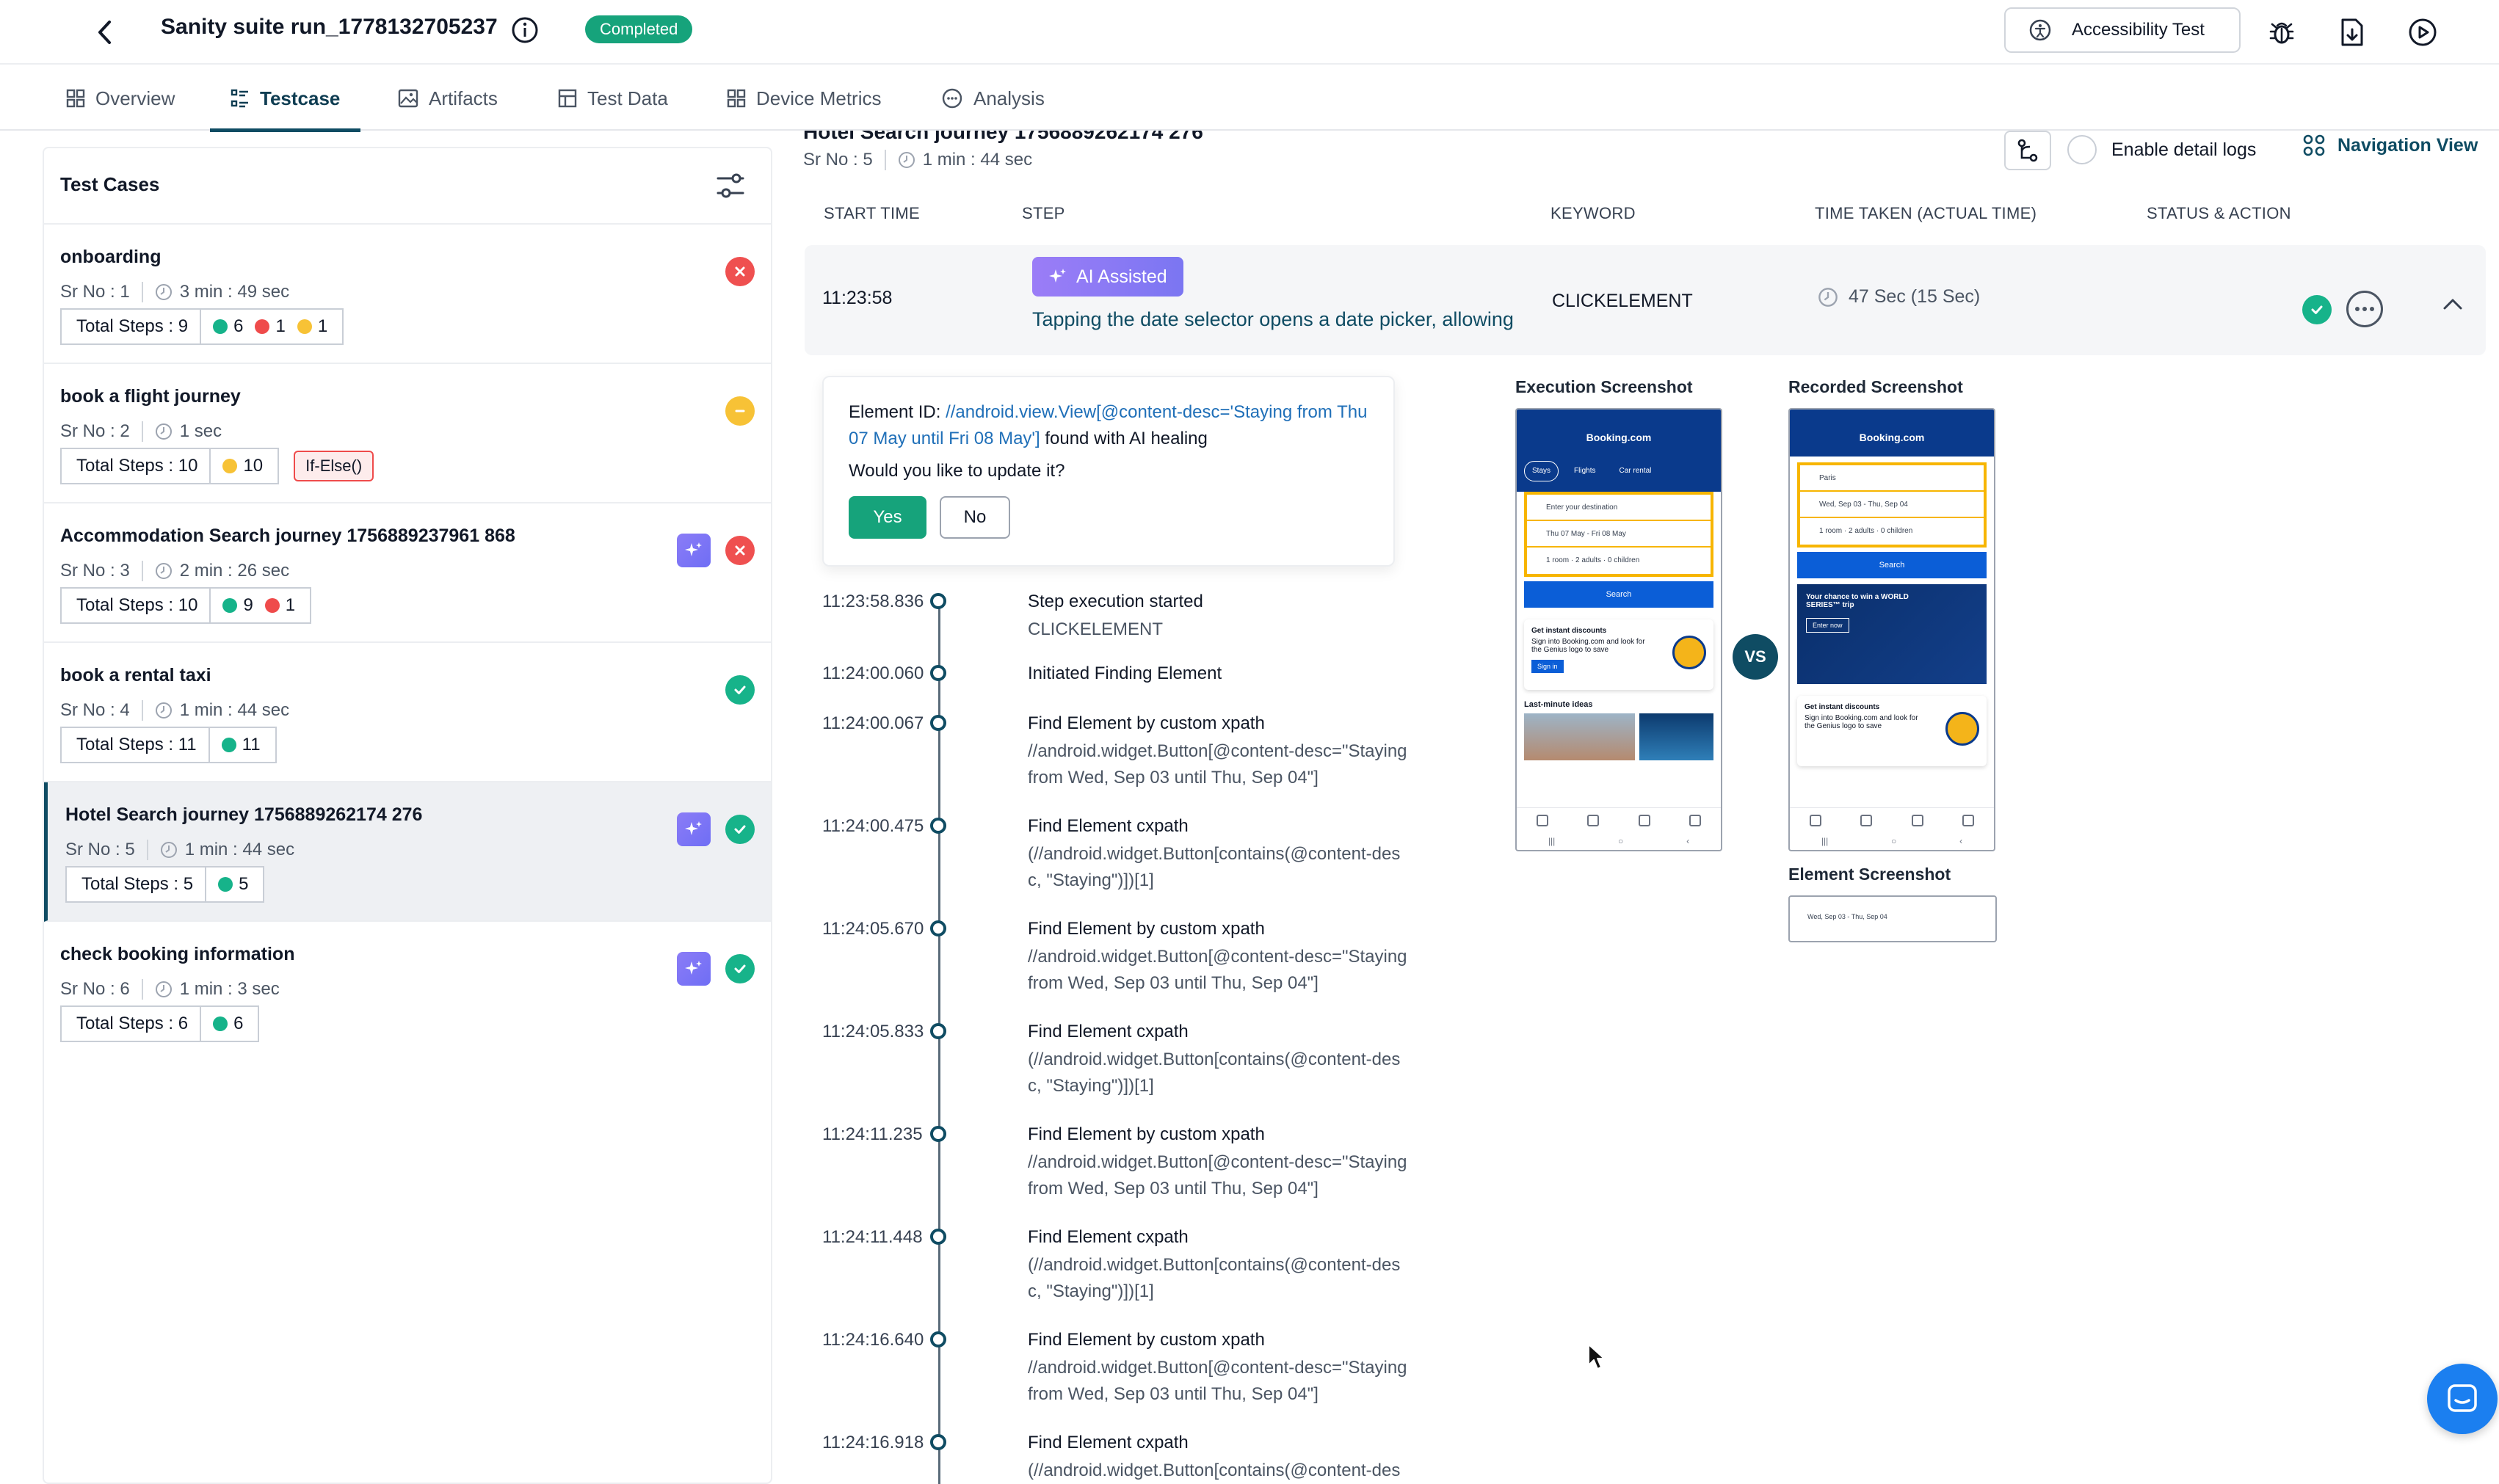 The width and height of the screenshot is (2499, 1484). What do you see at coordinates (613, 98) in the screenshot?
I see `tab-test-data: Test Data` at bounding box center [613, 98].